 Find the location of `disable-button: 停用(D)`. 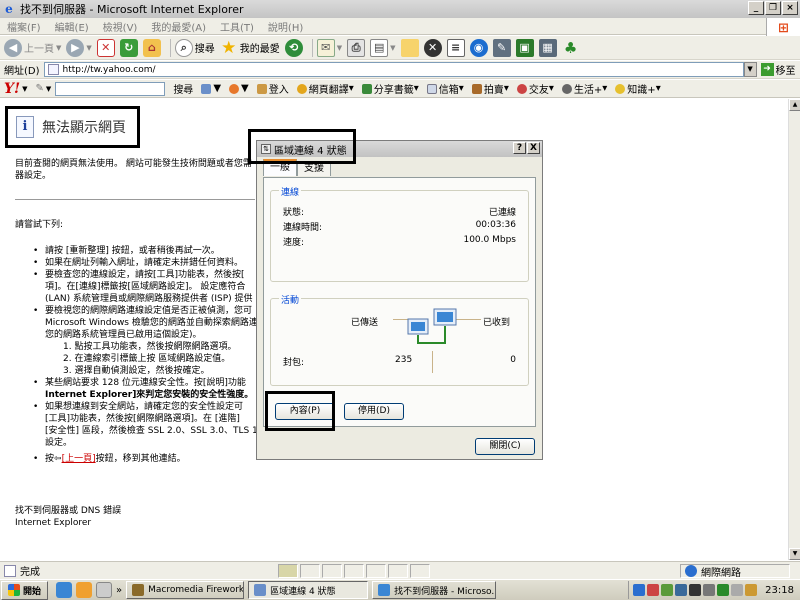

disable-button: 停用(D) is located at coordinates (374, 411).